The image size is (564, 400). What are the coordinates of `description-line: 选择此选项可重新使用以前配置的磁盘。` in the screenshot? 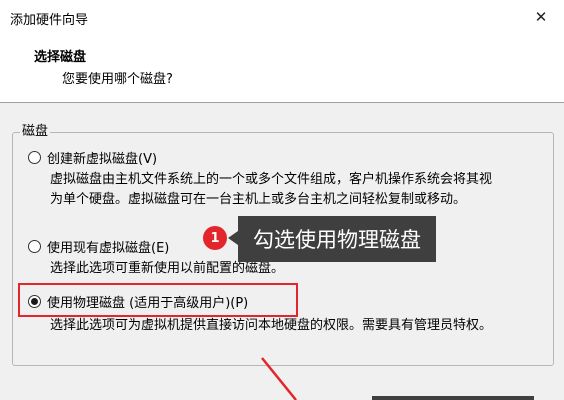 It's located at (167, 268).